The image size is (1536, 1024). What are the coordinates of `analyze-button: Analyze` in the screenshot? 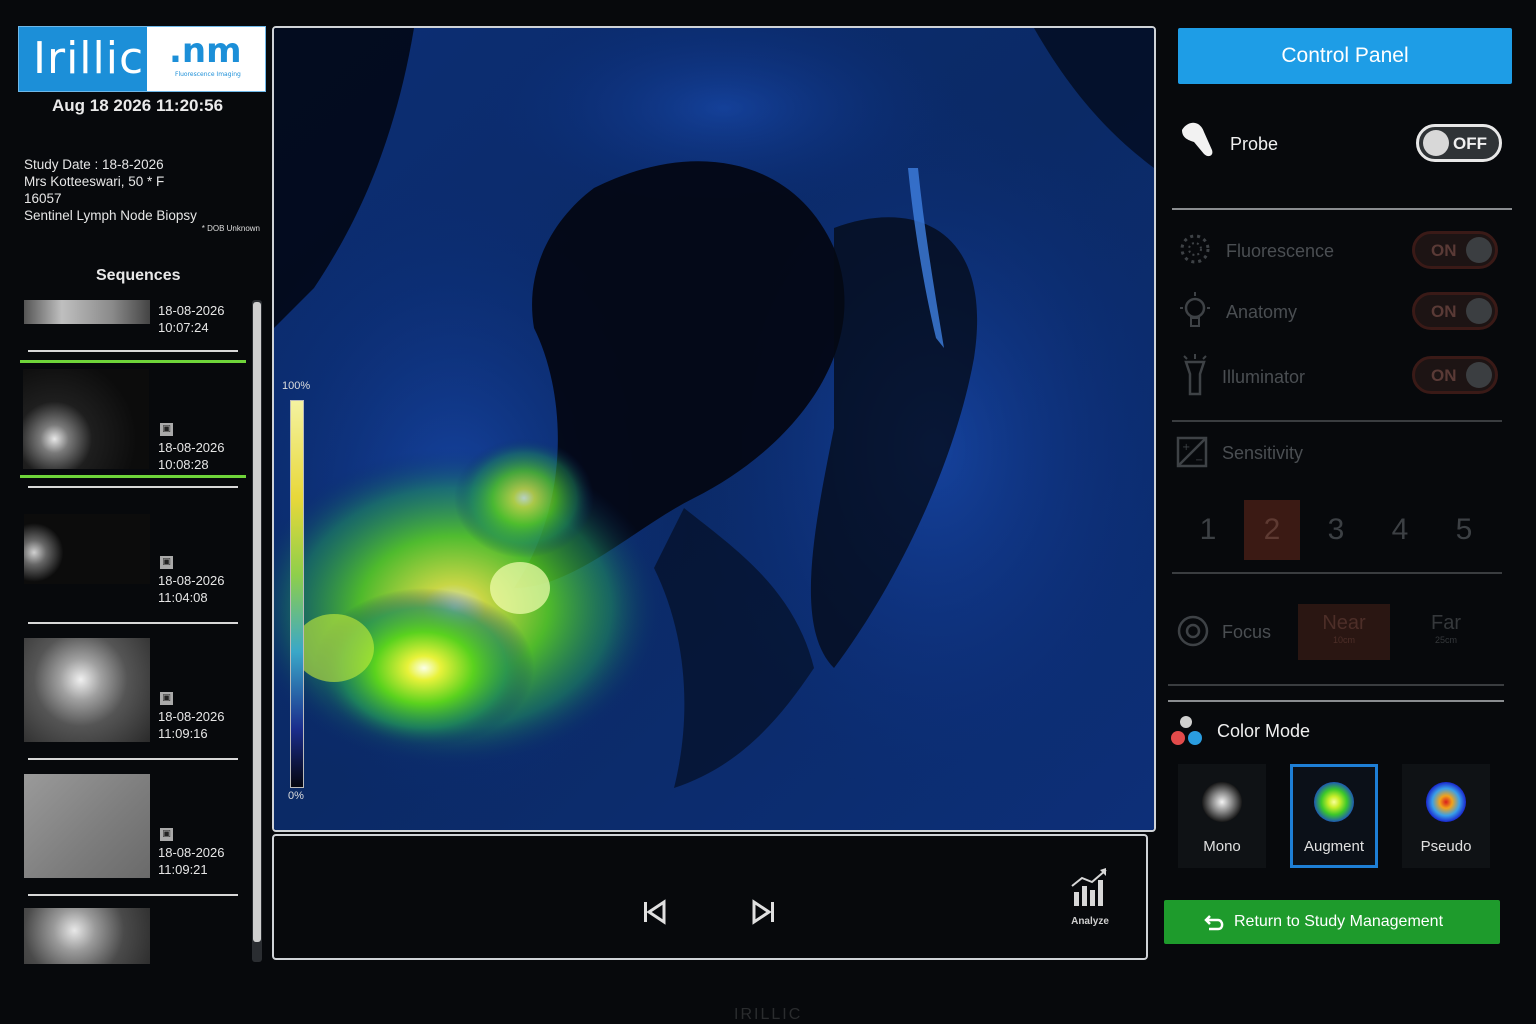 It's located at (1090, 899).